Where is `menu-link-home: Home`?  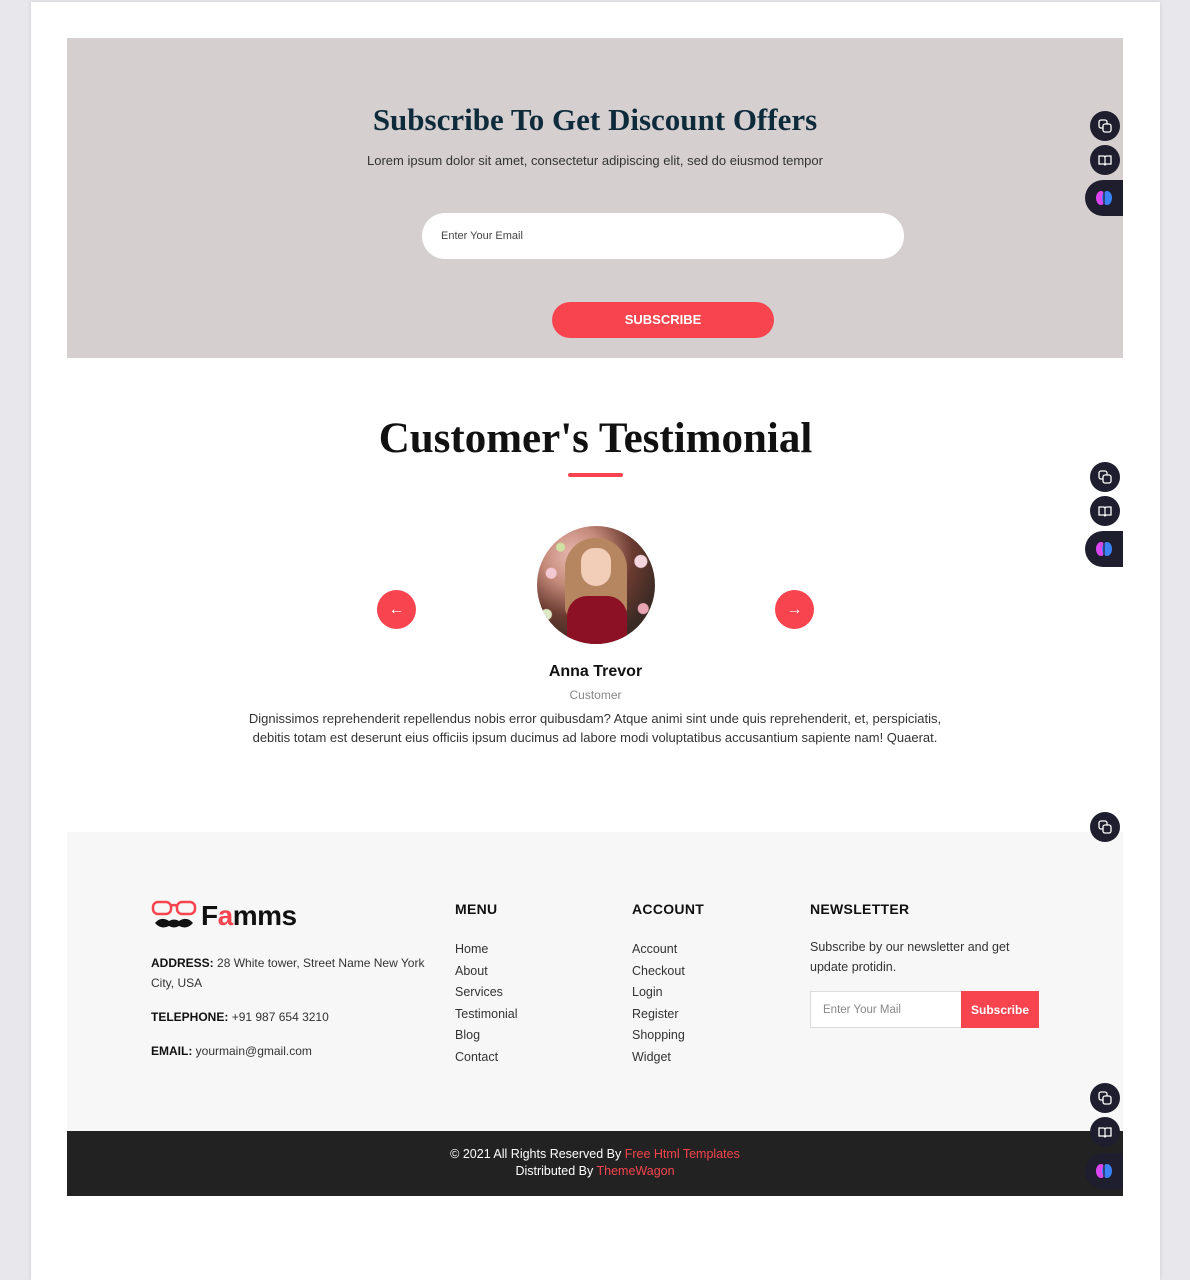 menu-link-home: Home is located at coordinates (486, 950).